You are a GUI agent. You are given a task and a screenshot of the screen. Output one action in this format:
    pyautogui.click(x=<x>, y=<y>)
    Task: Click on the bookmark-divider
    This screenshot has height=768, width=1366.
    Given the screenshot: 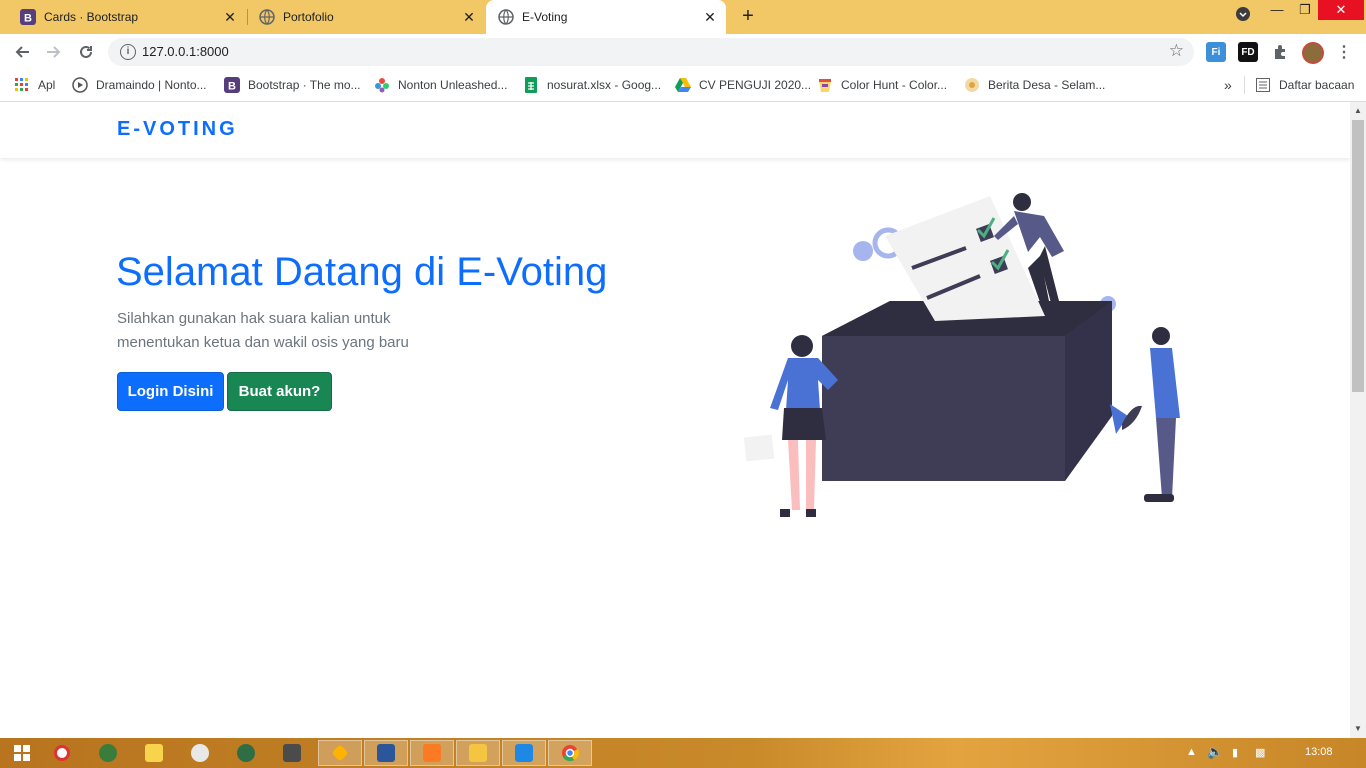 What is the action you would take?
    pyautogui.click(x=1244, y=85)
    